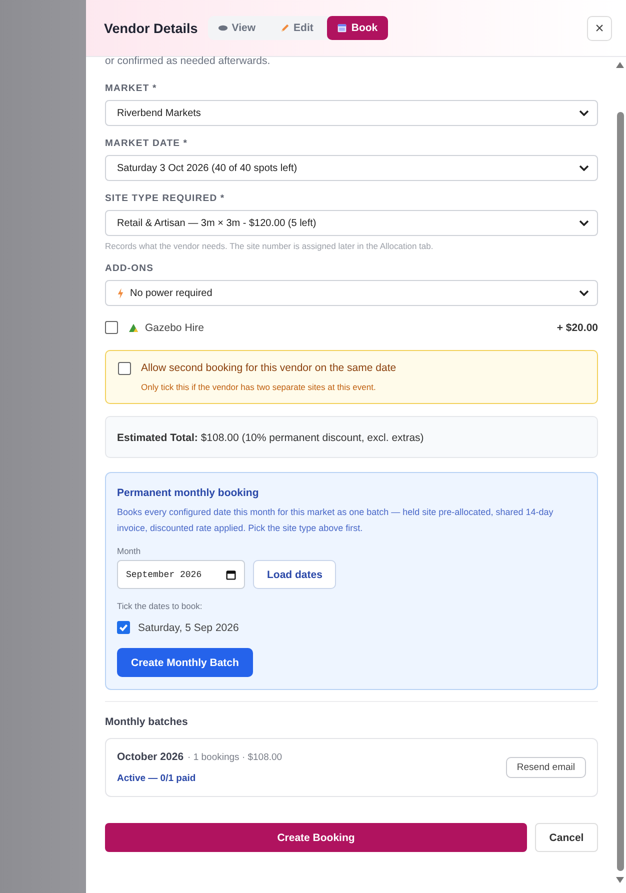 This screenshot has height=893, width=626. What do you see at coordinates (259, 387) in the screenshot?
I see `warning-note: Only tick this if the vendor has two separate sites at this event.` at bounding box center [259, 387].